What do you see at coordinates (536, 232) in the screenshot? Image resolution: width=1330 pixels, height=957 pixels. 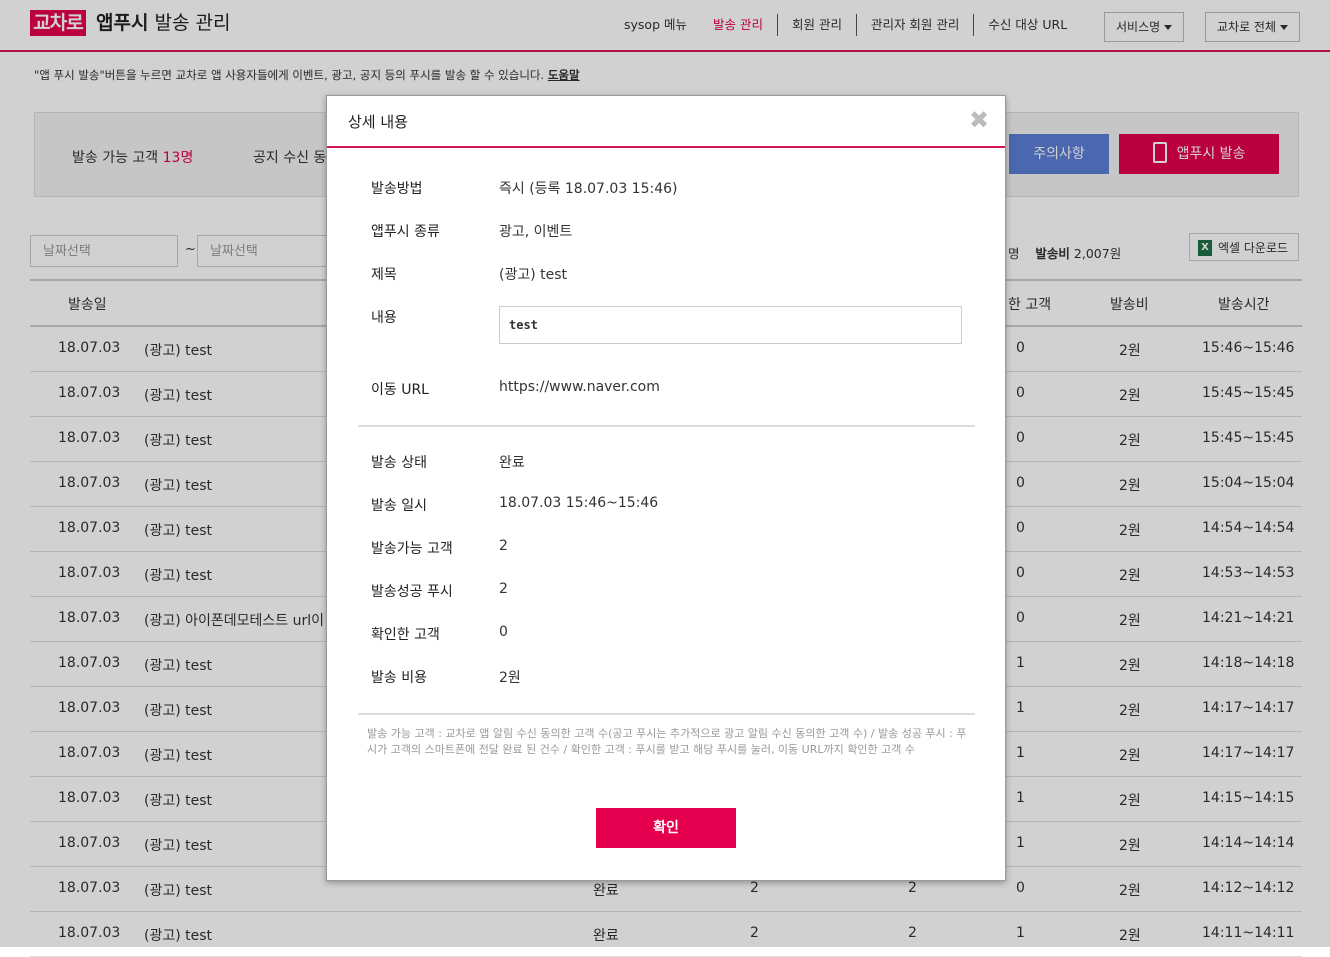 I see `type-value: 광고, 이벤트` at bounding box center [536, 232].